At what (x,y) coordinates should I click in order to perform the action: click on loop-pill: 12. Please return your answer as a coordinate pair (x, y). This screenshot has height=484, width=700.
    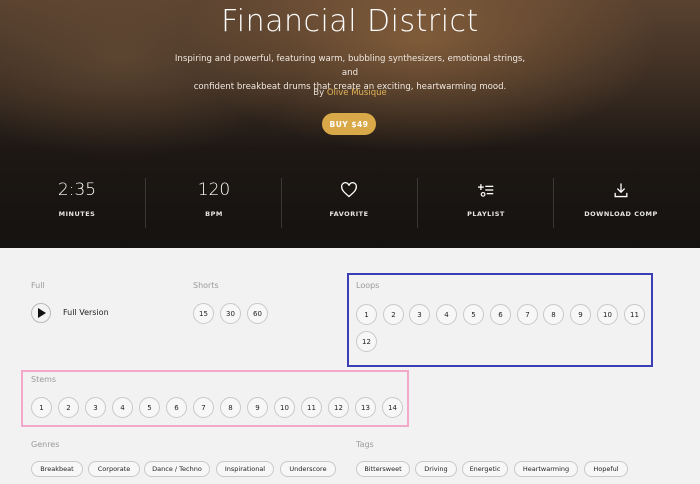
    Looking at the image, I should click on (366, 341).